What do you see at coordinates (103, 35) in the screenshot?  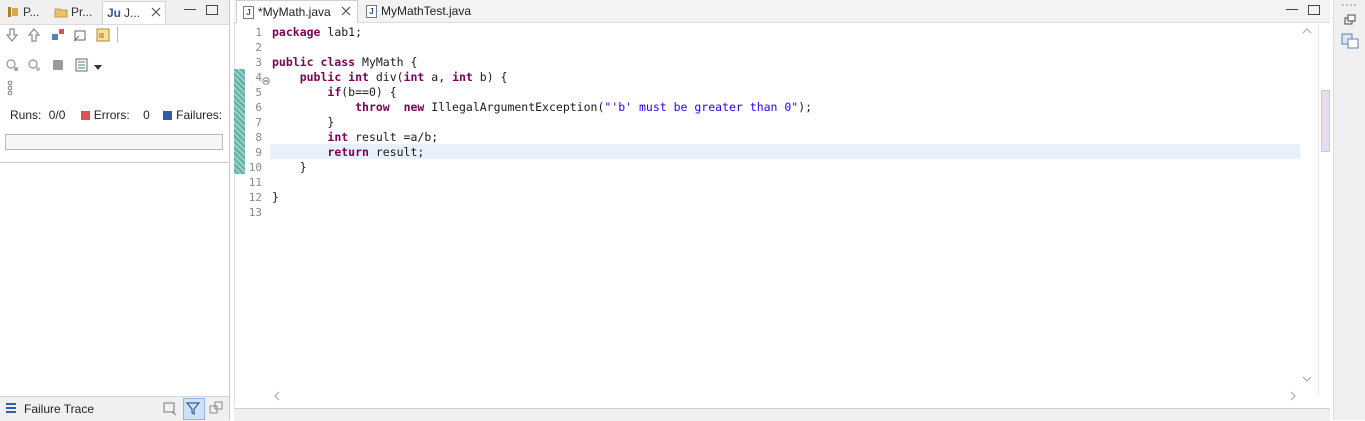 I see `layout-icon` at bounding box center [103, 35].